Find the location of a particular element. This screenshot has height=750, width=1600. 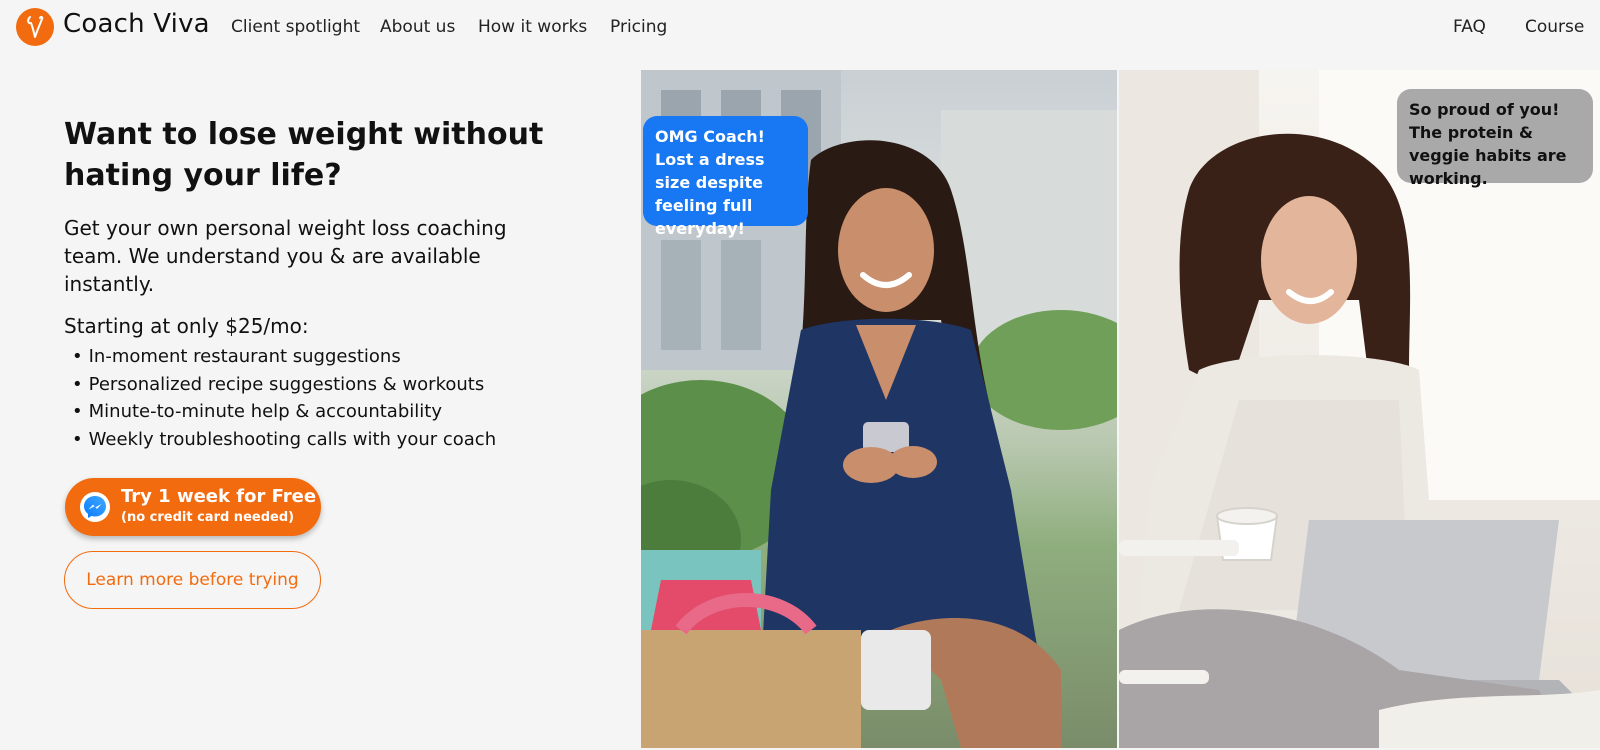

v-monogram-icon is located at coordinates (35, 26).